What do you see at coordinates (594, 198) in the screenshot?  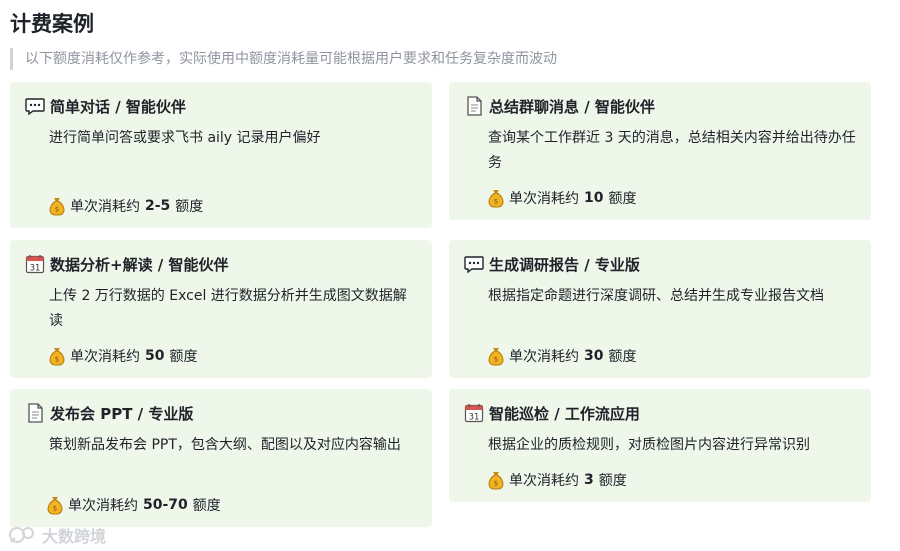 I see `cost-value: 10` at bounding box center [594, 198].